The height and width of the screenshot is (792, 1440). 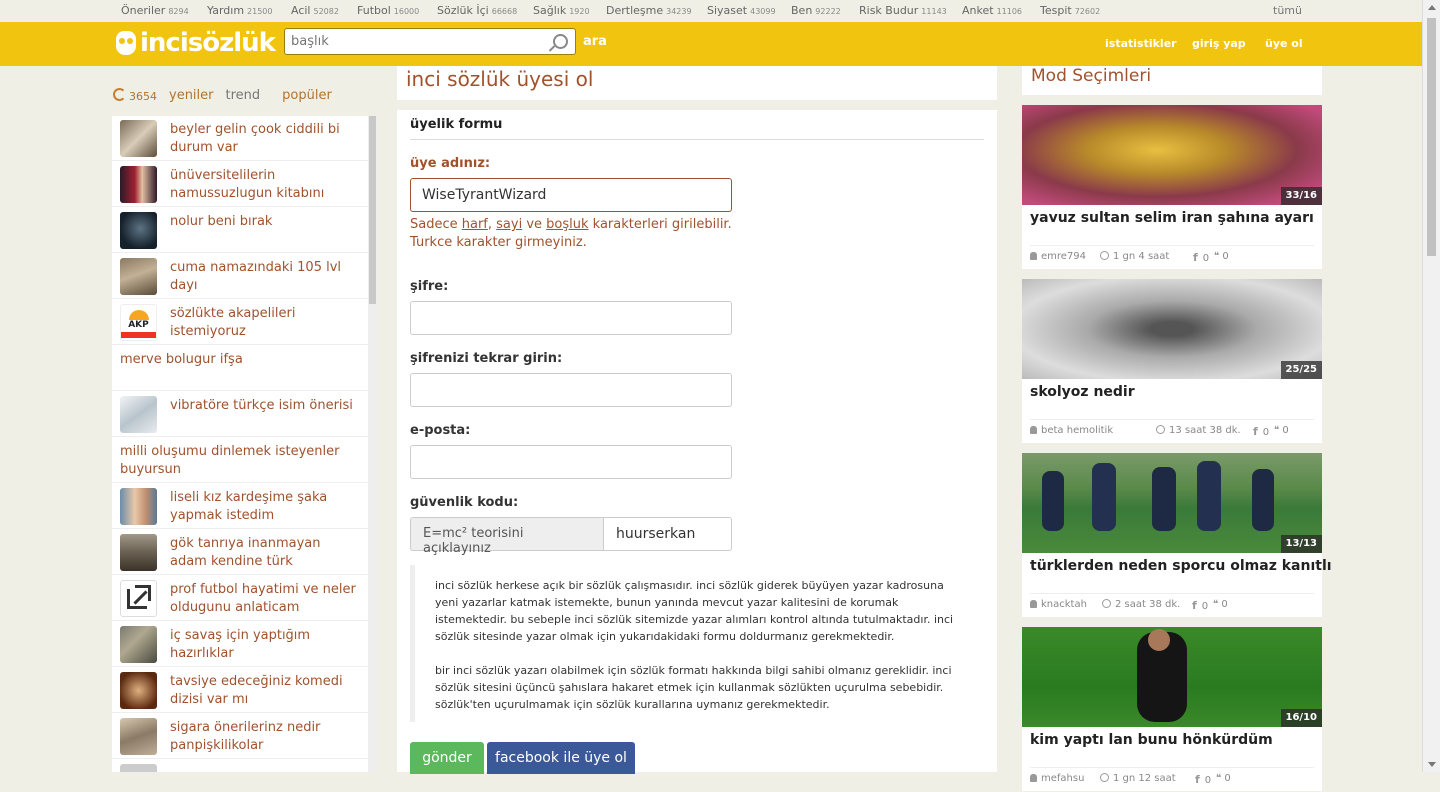 I want to click on list-item, so click(x=240, y=766).